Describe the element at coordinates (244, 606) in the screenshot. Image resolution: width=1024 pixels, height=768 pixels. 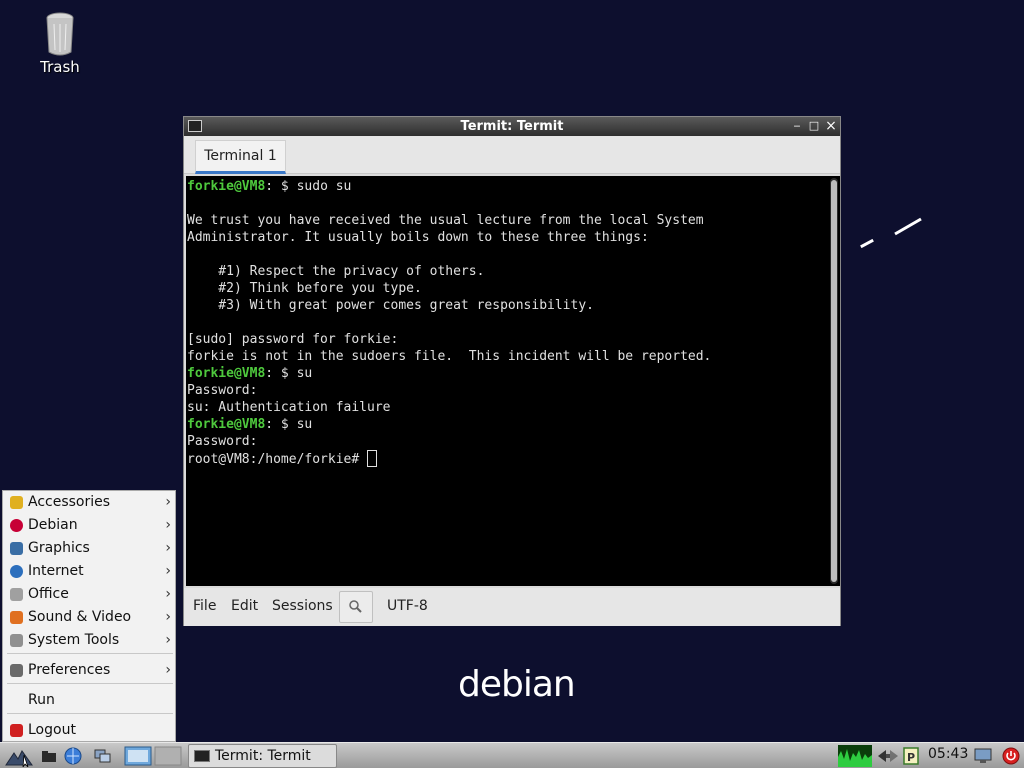
I see `menu-edit: Edit` at that location.